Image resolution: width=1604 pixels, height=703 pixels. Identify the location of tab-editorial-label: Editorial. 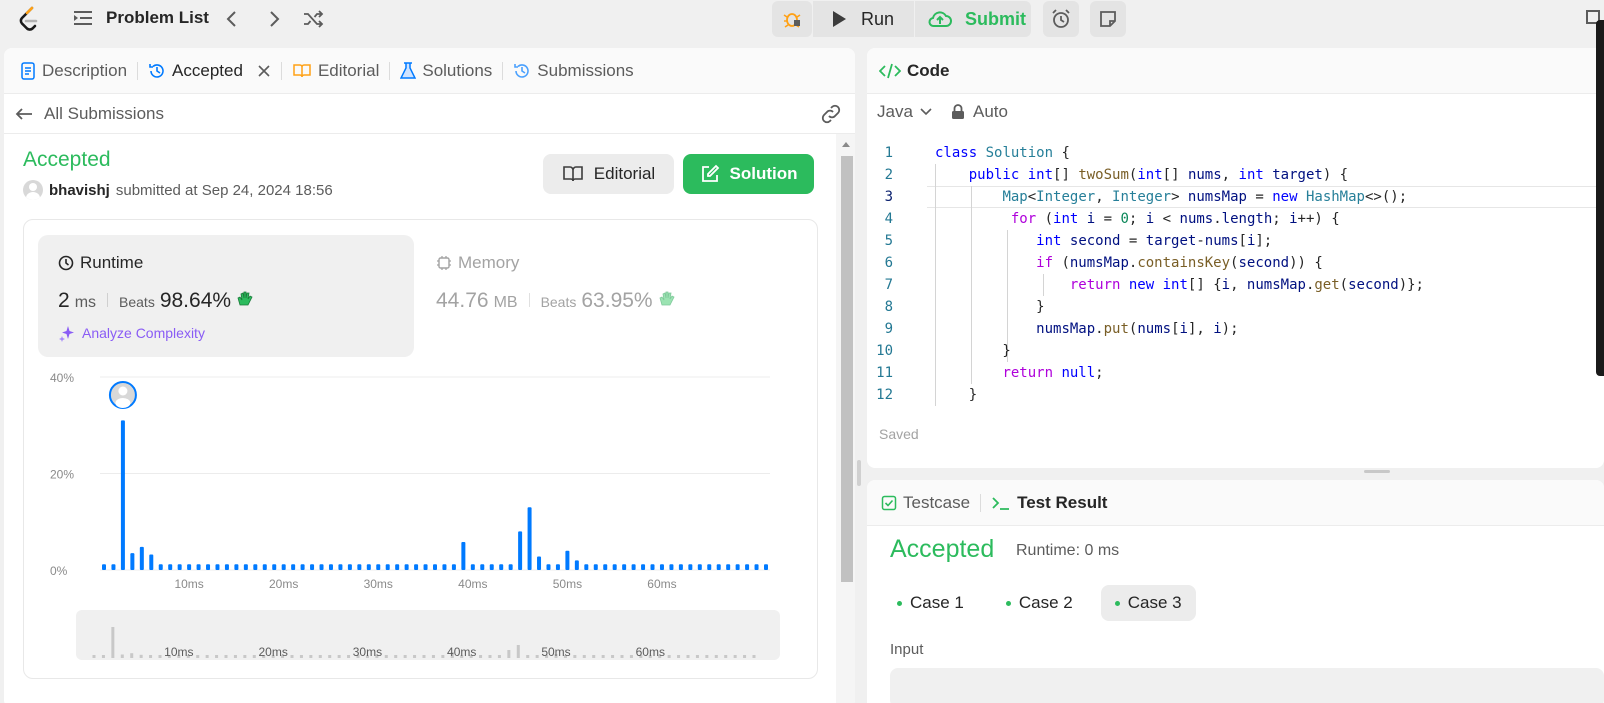
(348, 70).